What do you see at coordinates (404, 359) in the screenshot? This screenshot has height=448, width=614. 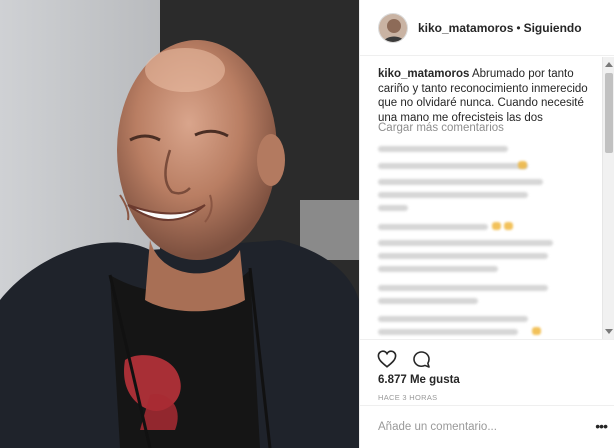 I see `action-icons` at bounding box center [404, 359].